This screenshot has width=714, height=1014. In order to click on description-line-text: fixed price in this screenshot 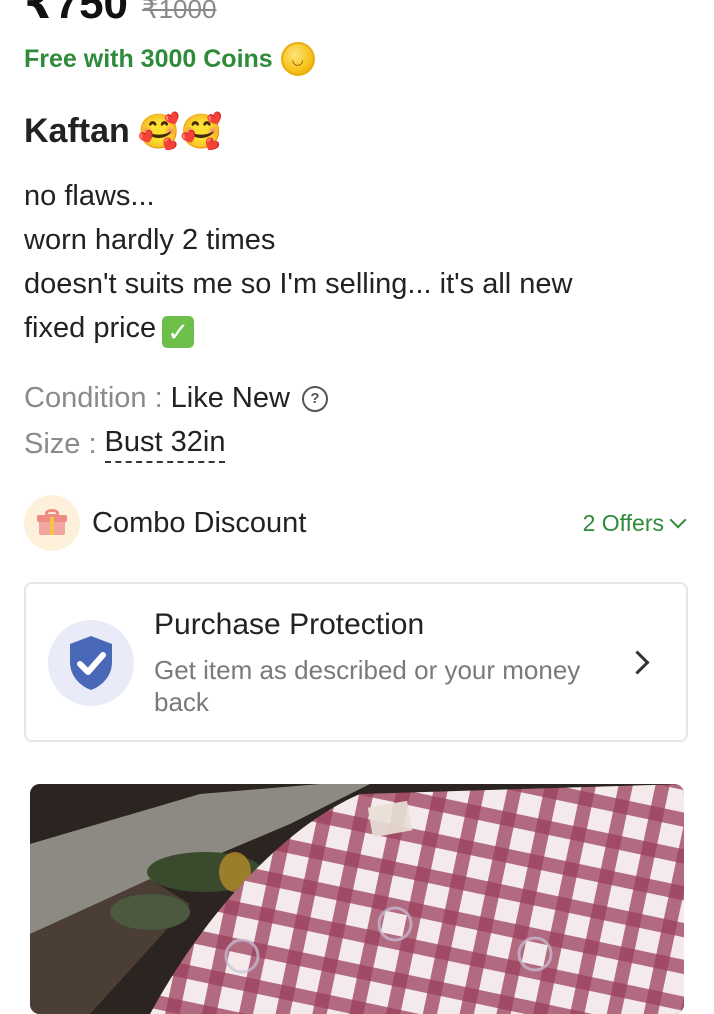, I will do `click(90, 328)`.